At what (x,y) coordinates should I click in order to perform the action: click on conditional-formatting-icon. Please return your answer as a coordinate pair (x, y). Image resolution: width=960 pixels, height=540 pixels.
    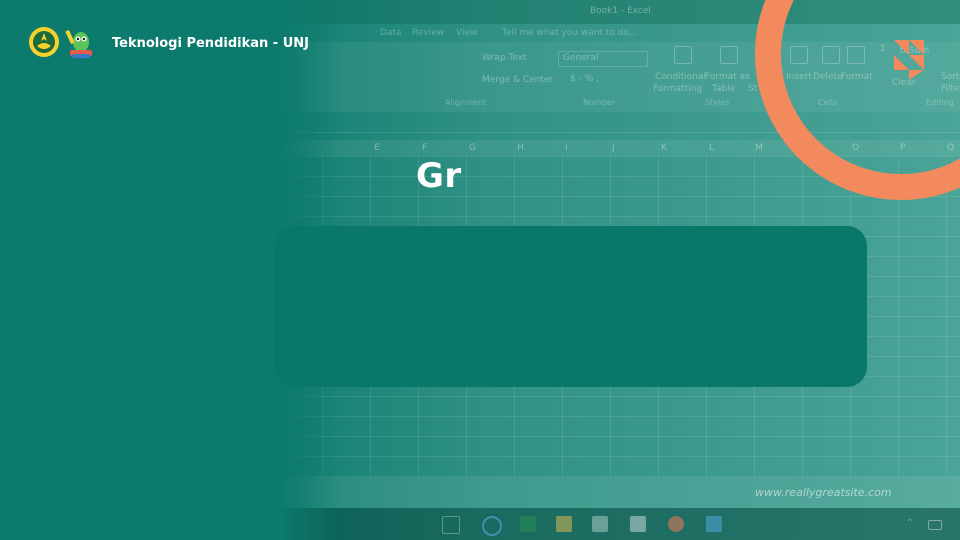
    Looking at the image, I should click on (683, 55).